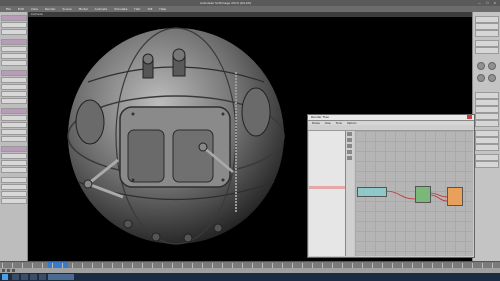 The image size is (500, 281). Describe the element at coordinates (8, 270) in the screenshot. I see `stop-icon` at that location.